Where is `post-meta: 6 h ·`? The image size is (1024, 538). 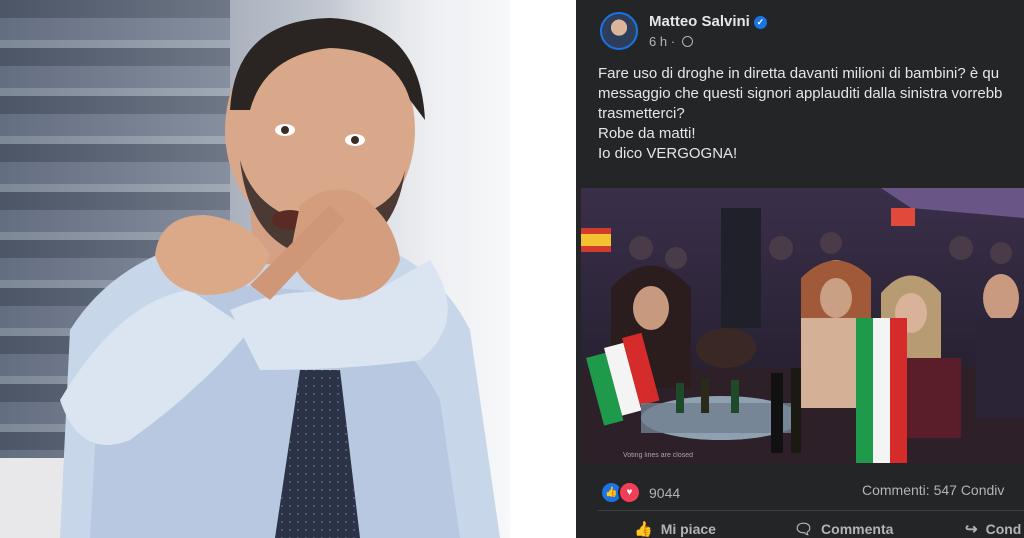 post-meta: 6 h · is located at coordinates (671, 41).